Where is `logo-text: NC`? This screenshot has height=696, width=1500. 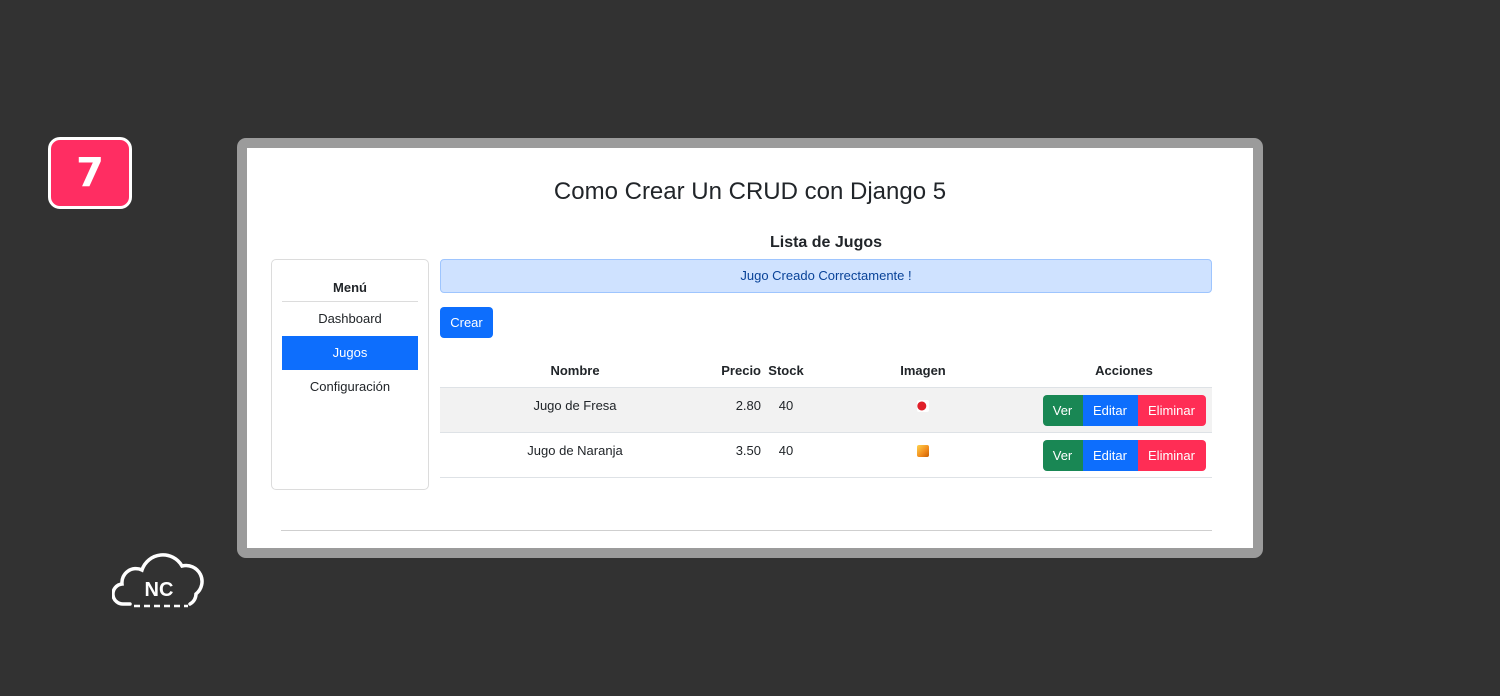
logo-text: NC is located at coordinates (159, 590).